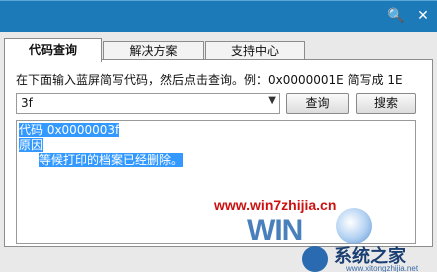 Image resolution: width=437 pixels, height=272 pixels. I want to click on watermark-site: 系统之家 www.xitongzhijia.net, so click(369, 259).